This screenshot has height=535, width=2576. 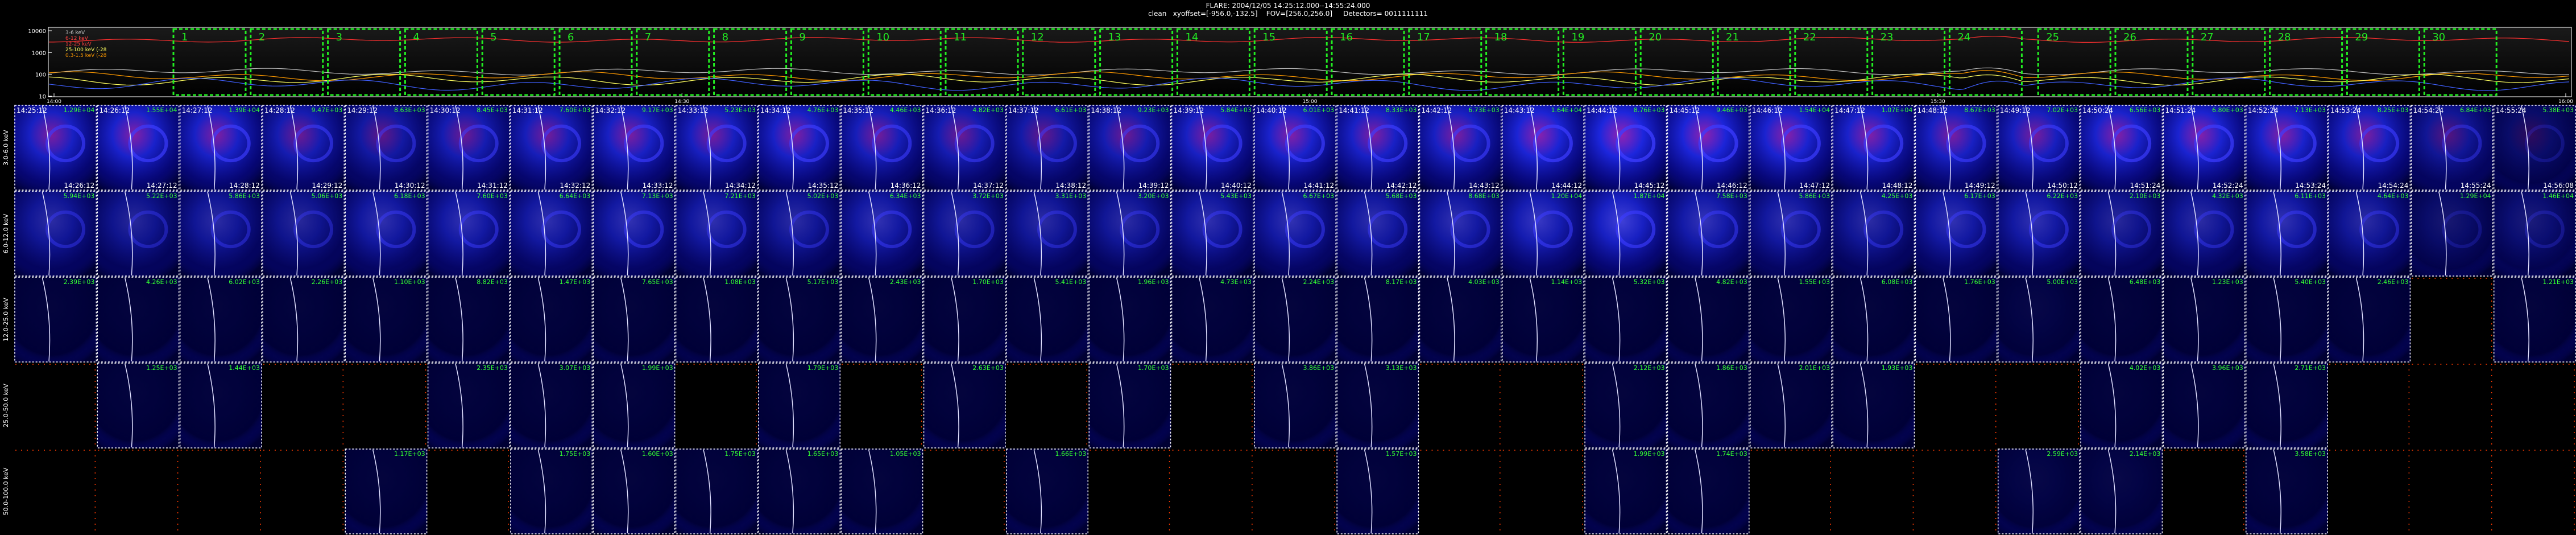 I want to click on peak-flux-value: 8.67E+03, so click(x=1979, y=110).